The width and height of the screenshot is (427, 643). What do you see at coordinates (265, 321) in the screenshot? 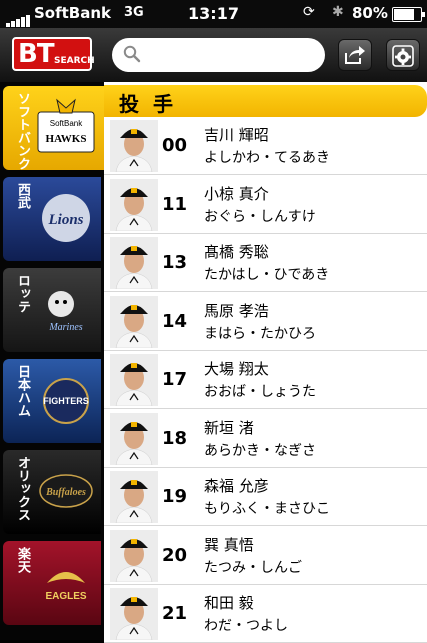
I see `player-row: 14 馬原 孝浩まはら・たかひろ` at bounding box center [265, 321].